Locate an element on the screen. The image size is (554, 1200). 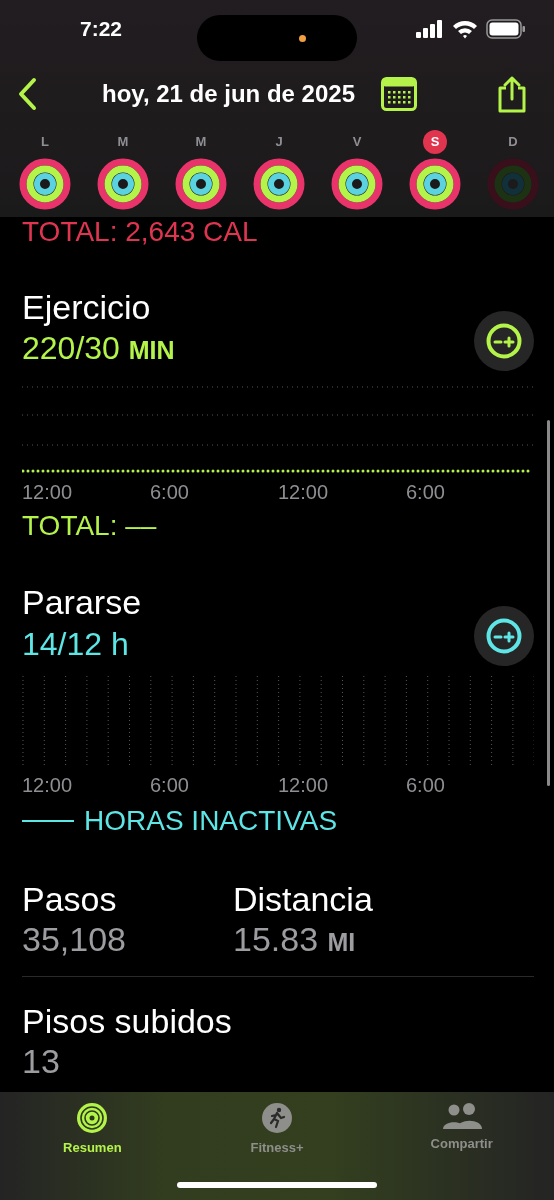
exercise-total: TOTAL: –– is located at coordinates (90, 526).